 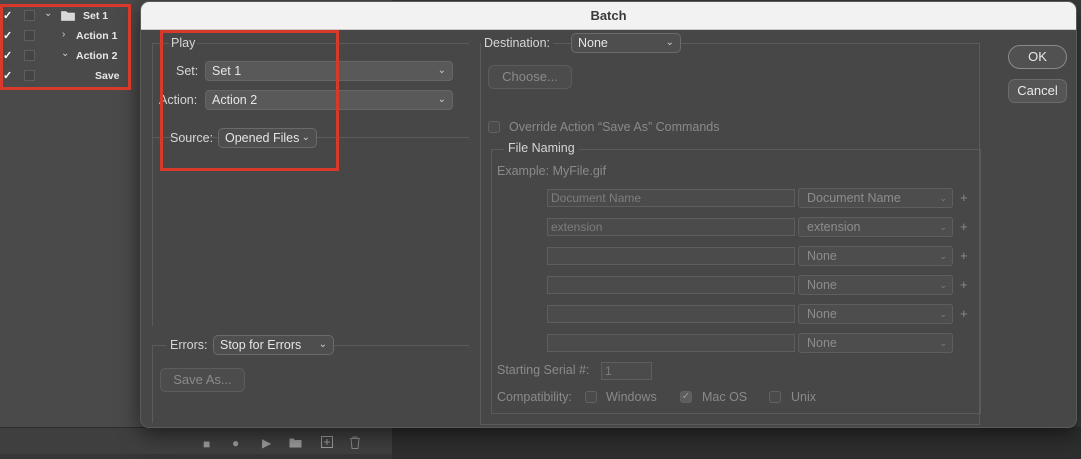 I want to click on naming-select-value: Document Name, so click(x=854, y=198).